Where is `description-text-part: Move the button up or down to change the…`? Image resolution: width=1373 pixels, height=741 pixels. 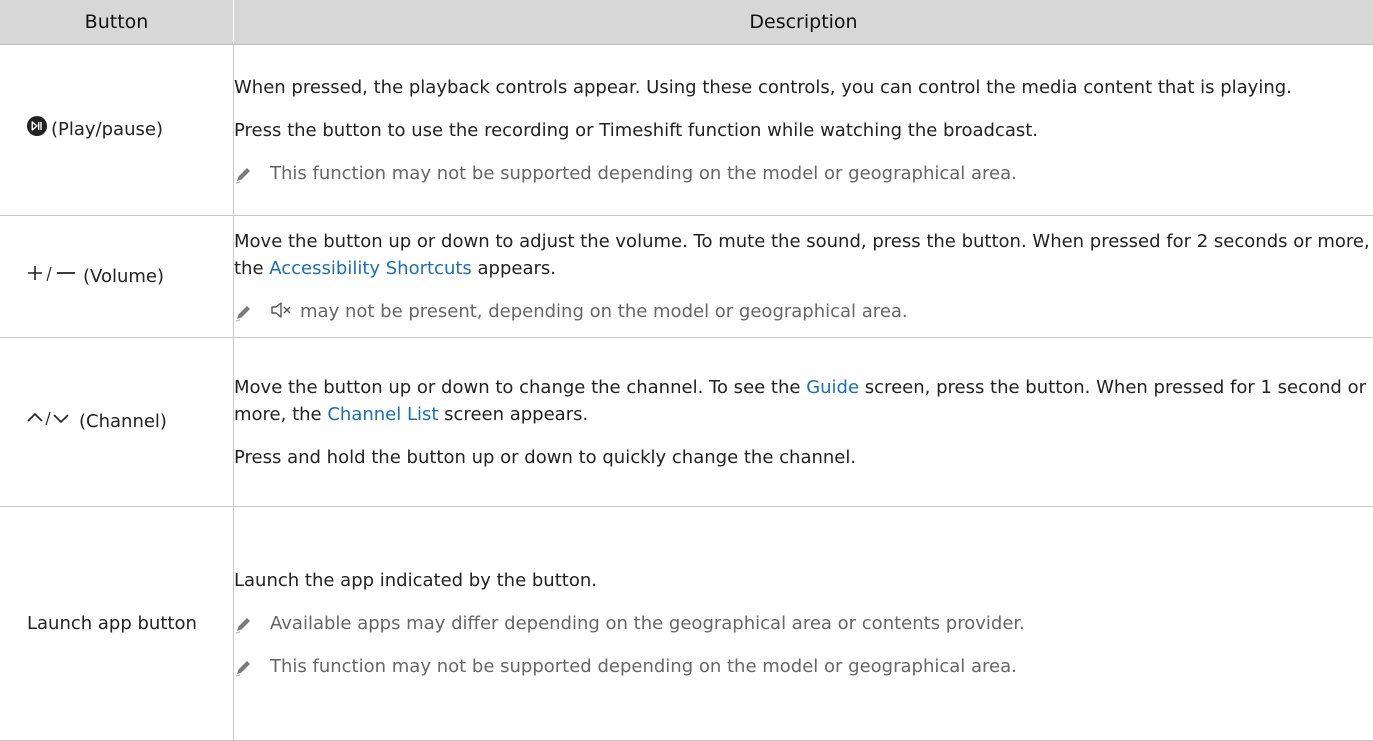
description-text-part: Move the button up or down to change the… is located at coordinates (520, 387).